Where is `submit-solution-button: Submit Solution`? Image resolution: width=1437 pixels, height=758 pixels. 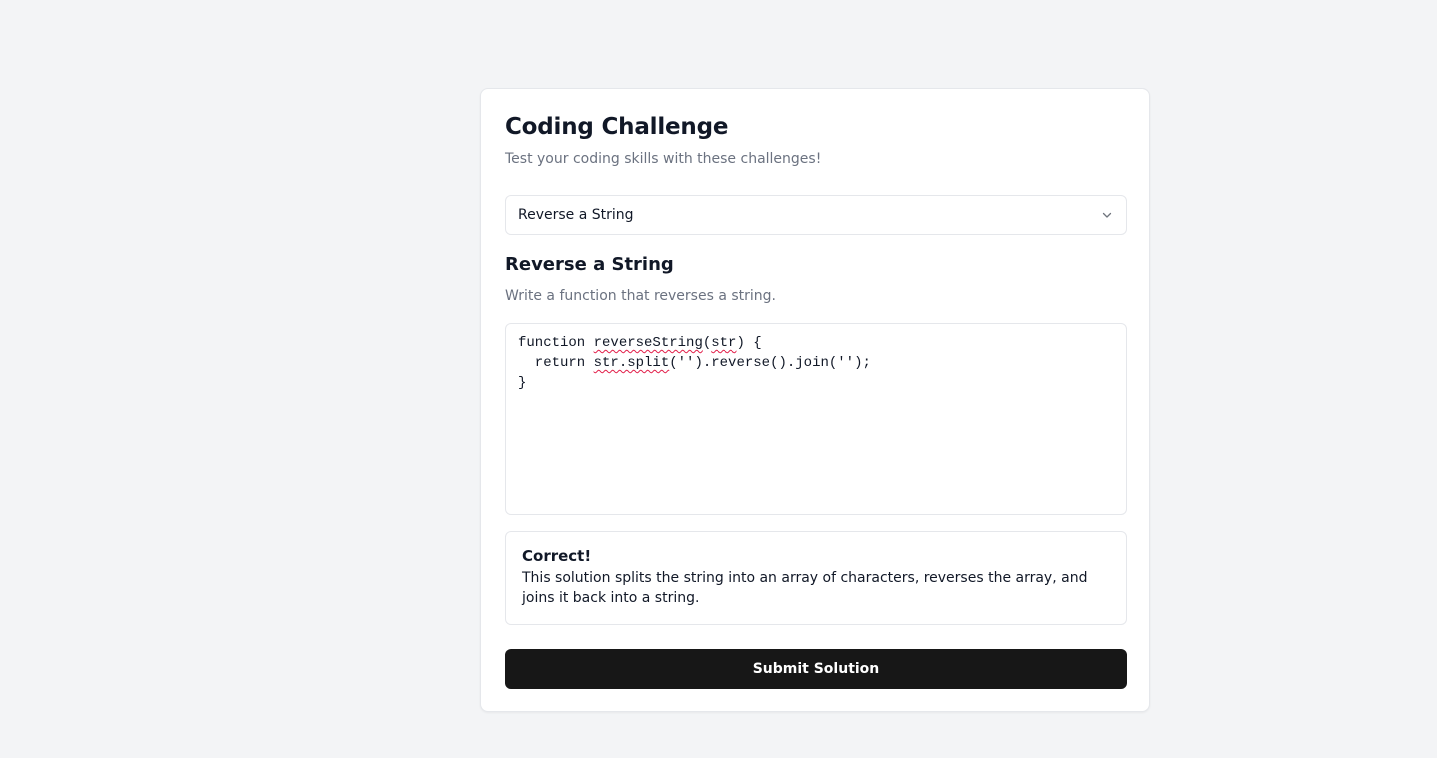 submit-solution-button: Submit Solution is located at coordinates (816, 669).